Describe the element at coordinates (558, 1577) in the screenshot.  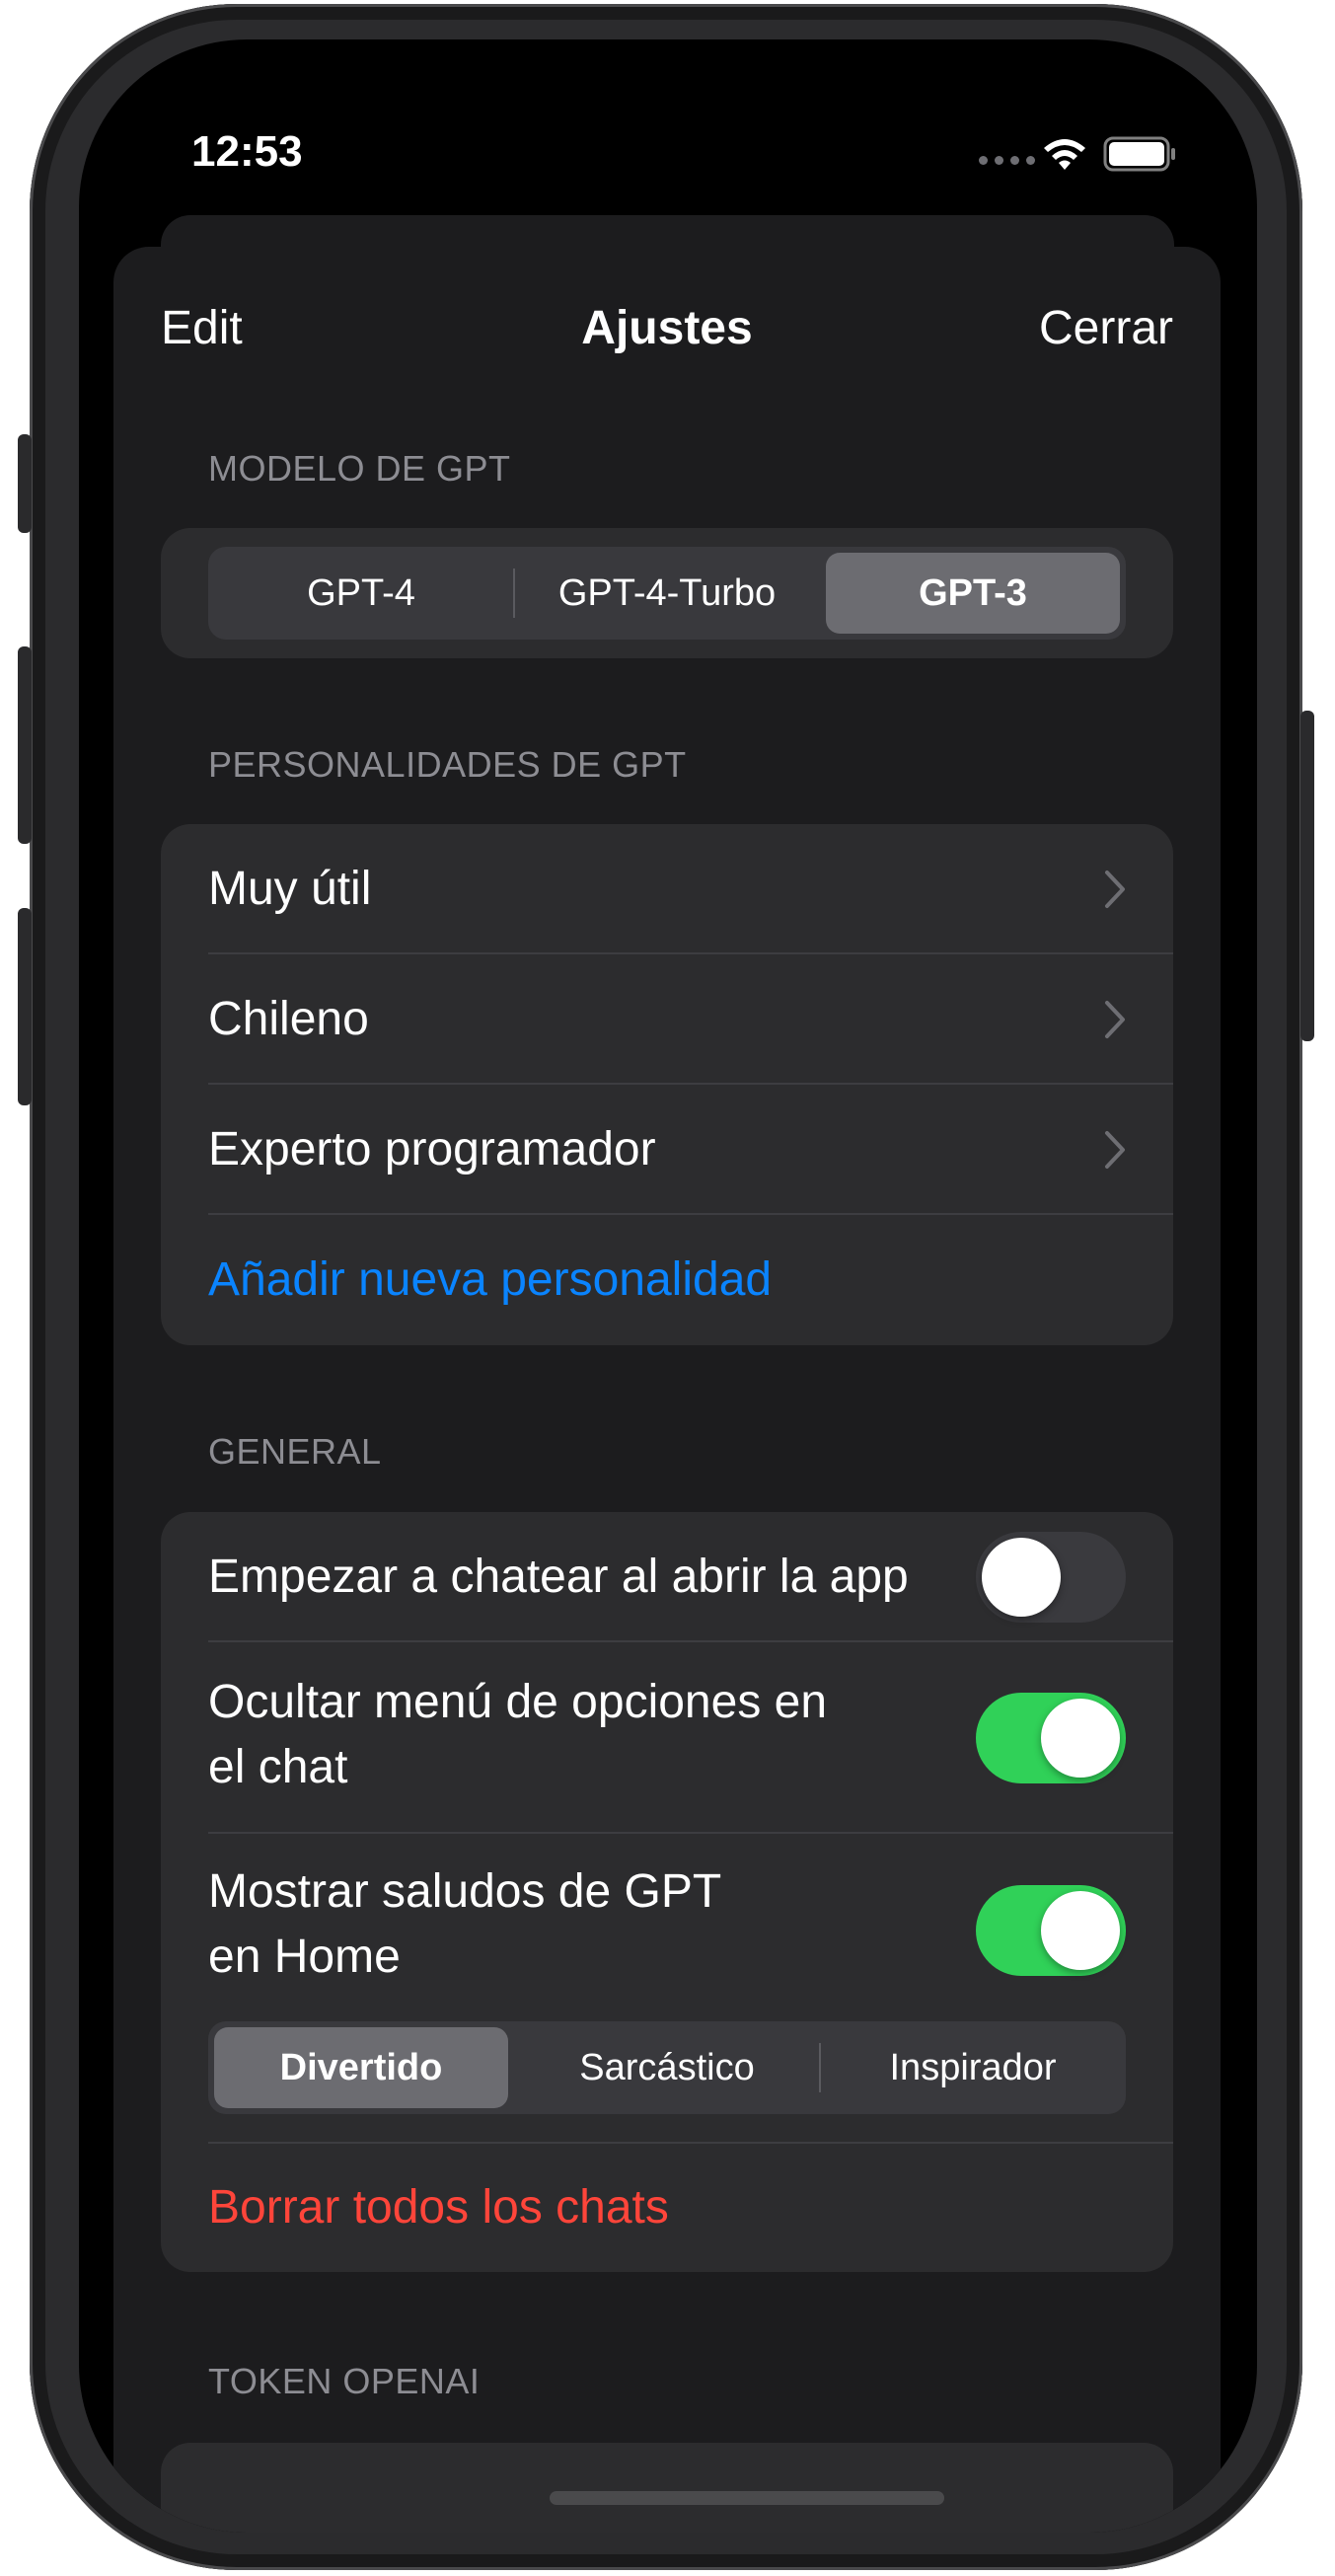
I see `toggle-label: Empezar a chatear al abrir la app` at that location.